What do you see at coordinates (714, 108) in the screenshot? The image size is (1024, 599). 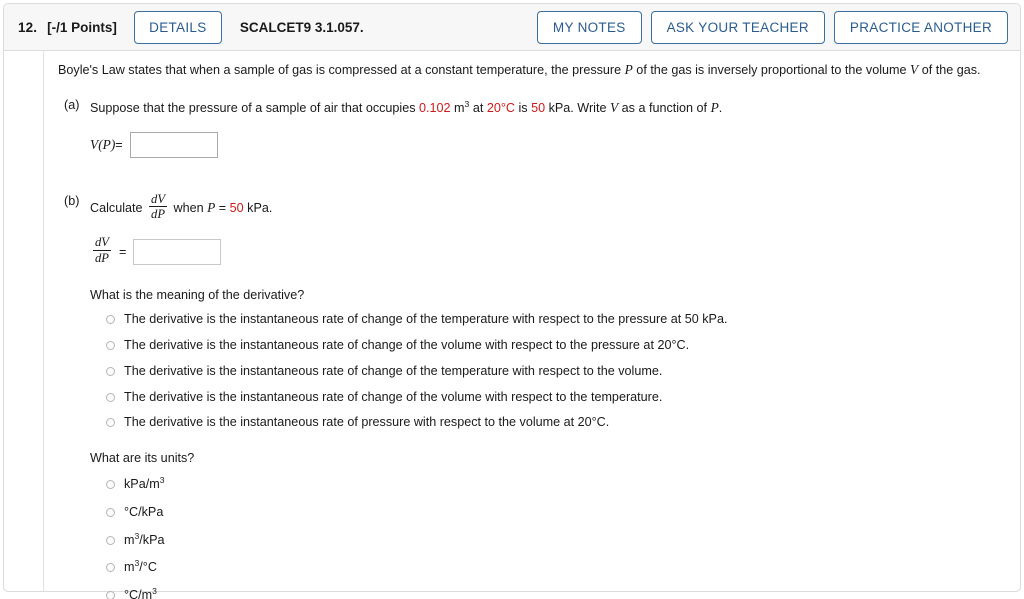 I see `part-a-var-p: P` at bounding box center [714, 108].